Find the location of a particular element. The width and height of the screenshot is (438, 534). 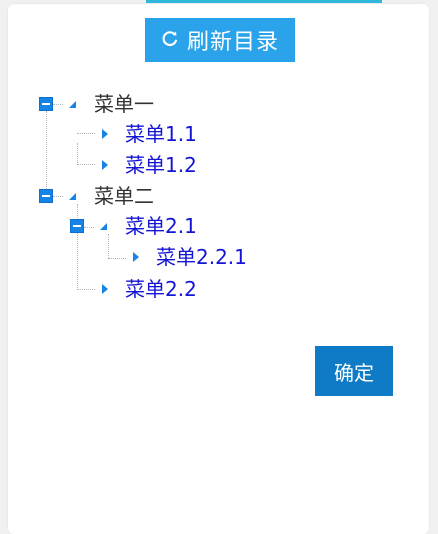

tree-node-menu-2-2-1: 菜单2.2.1 is located at coordinates (197, 257).